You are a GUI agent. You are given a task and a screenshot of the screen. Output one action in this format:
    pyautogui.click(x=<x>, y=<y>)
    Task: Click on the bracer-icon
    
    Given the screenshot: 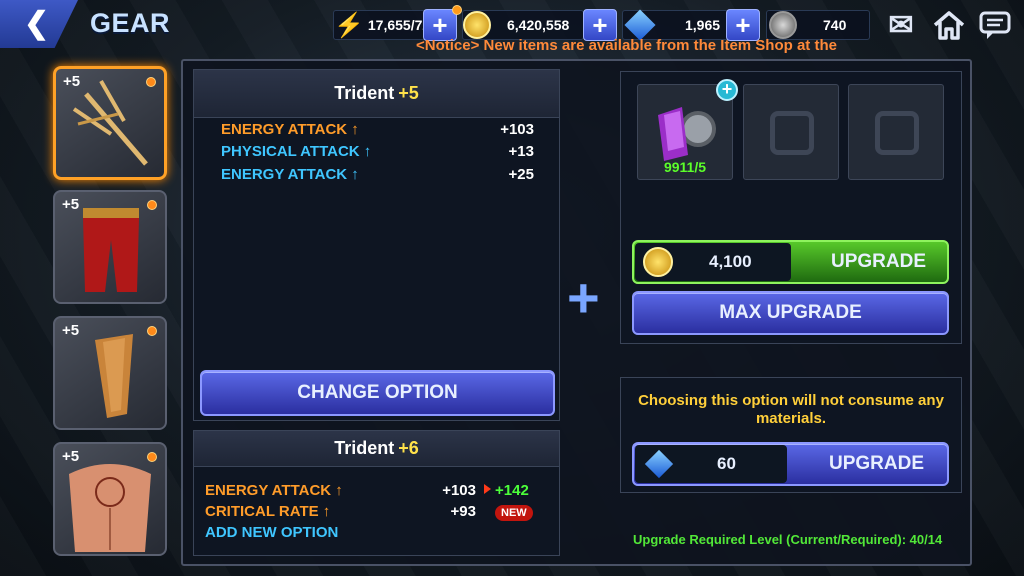 What is the action you would take?
    pyautogui.click(x=114, y=376)
    